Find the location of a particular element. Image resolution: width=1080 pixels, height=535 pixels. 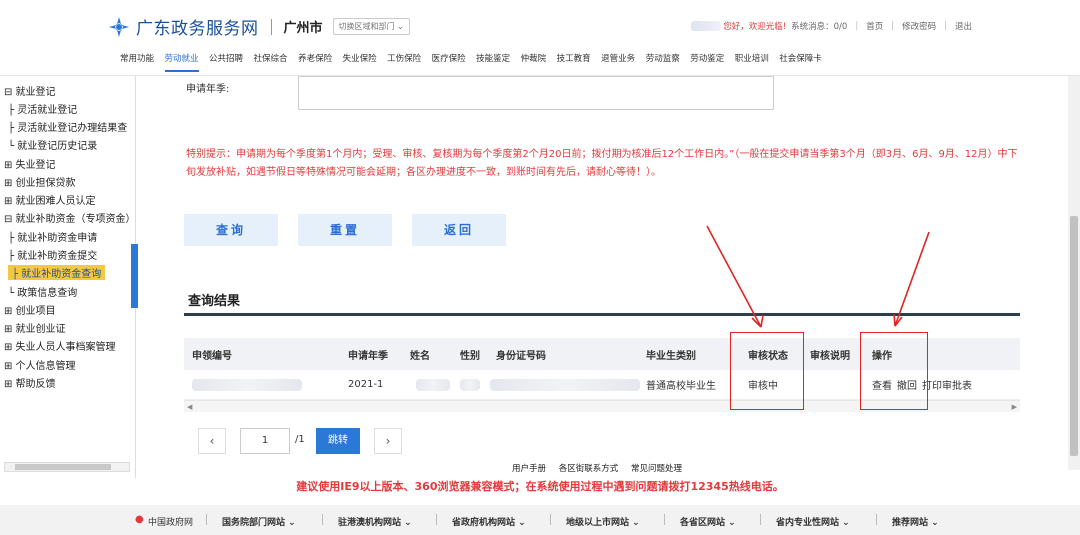

page-number-input: 1 is located at coordinates (265, 441).